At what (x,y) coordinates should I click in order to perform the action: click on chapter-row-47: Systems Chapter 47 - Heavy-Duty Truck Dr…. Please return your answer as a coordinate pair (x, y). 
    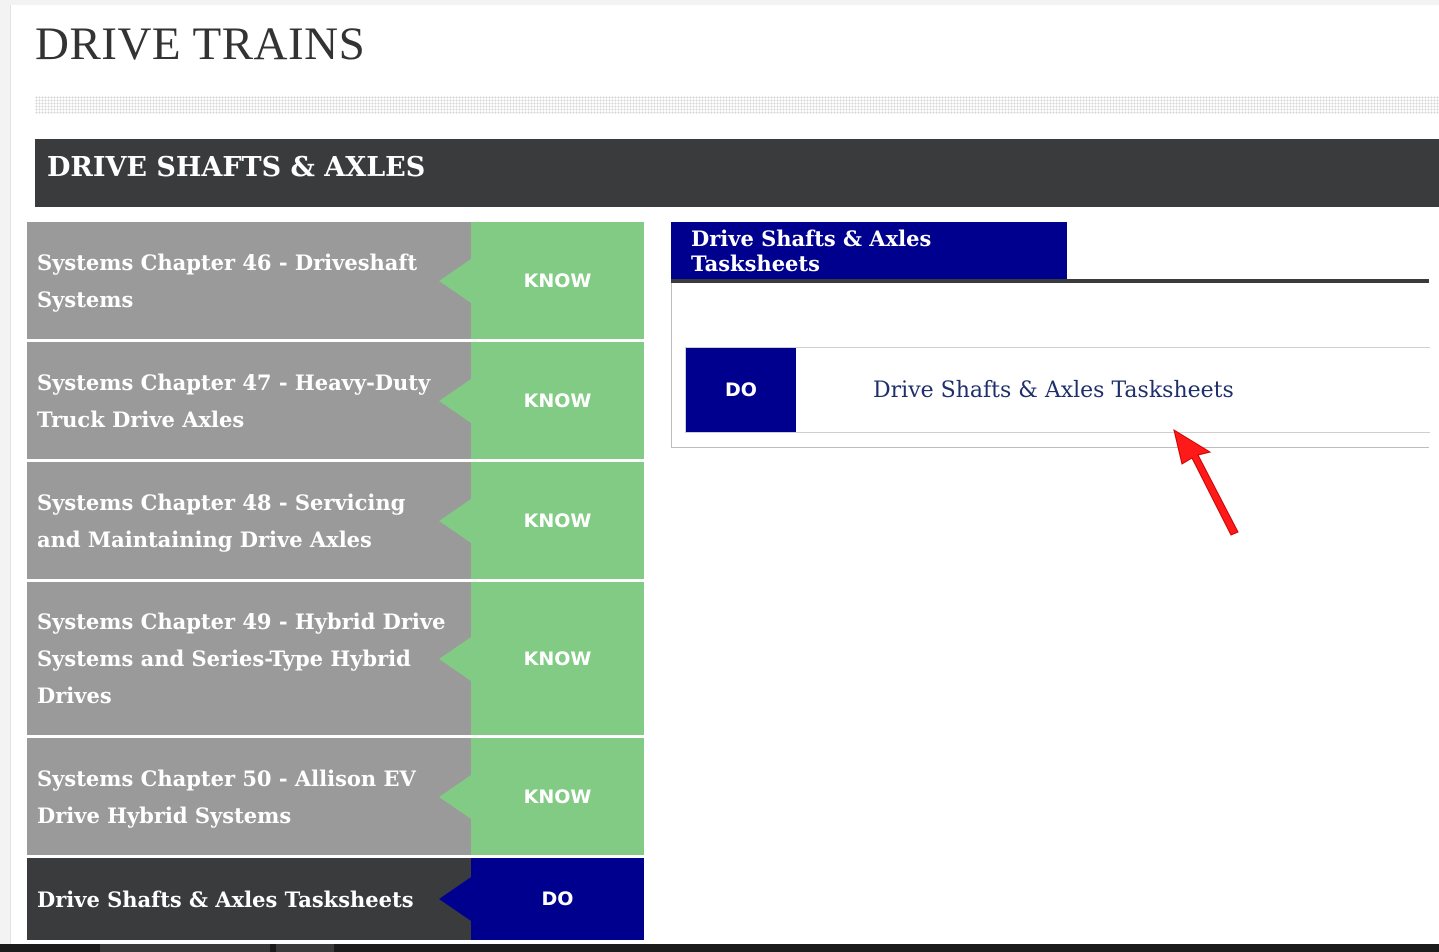
    Looking at the image, I should click on (335, 400).